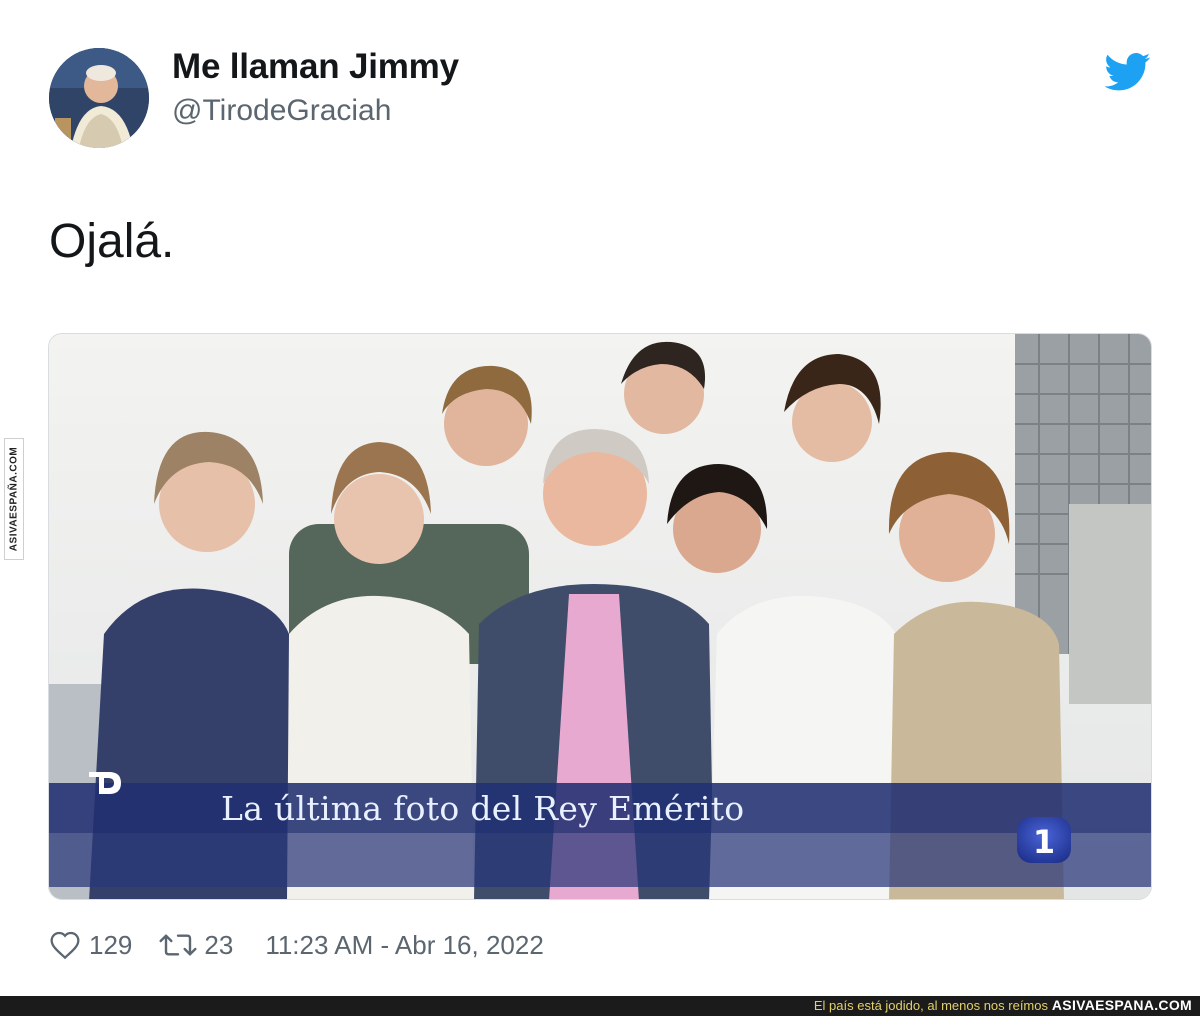 The width and height of the screenshot is (1200, 1016). What do you see at coordinates (930, 1005) in the screenshot?
I see `footer-slogan: El país está jodido, al menos nos reímos` at bounding box center [930, 1005].